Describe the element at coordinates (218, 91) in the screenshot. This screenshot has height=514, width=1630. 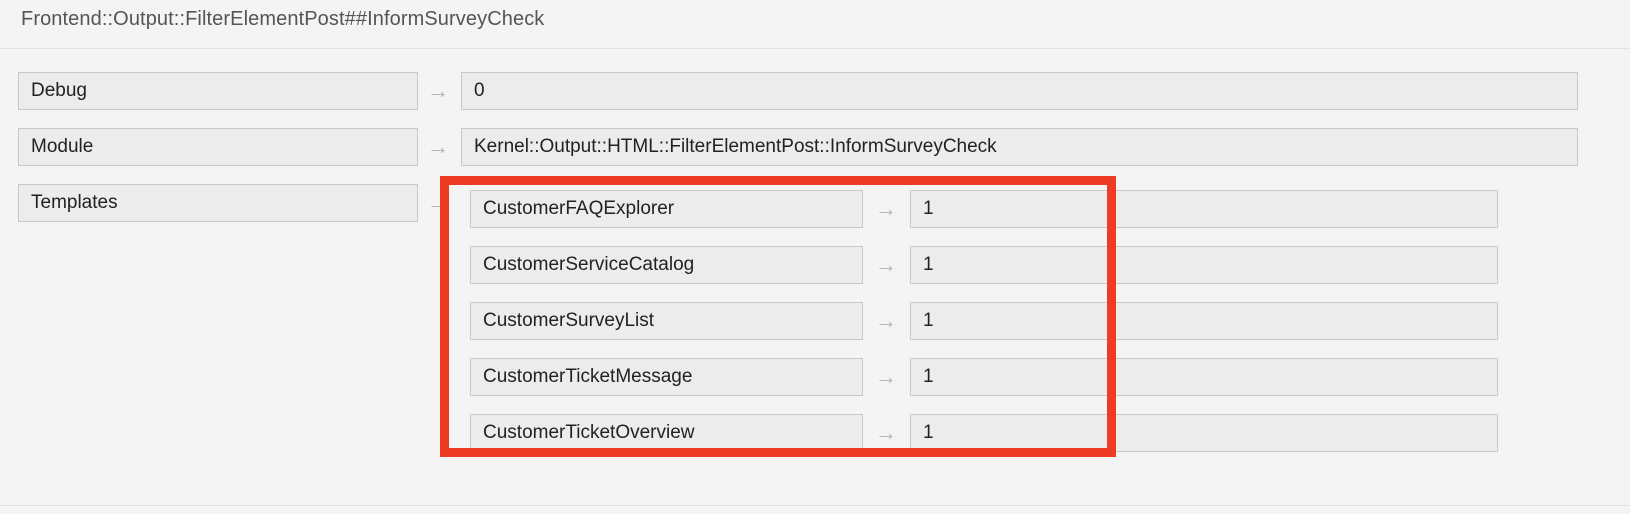
I see `setting-label-debug: Debug` at that location.